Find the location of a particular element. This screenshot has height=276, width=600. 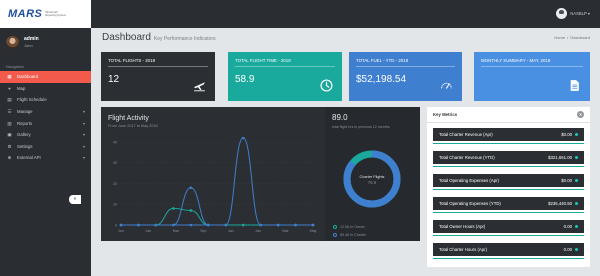

metric-value: $321,651.00 is located at coordinates (560, 157).